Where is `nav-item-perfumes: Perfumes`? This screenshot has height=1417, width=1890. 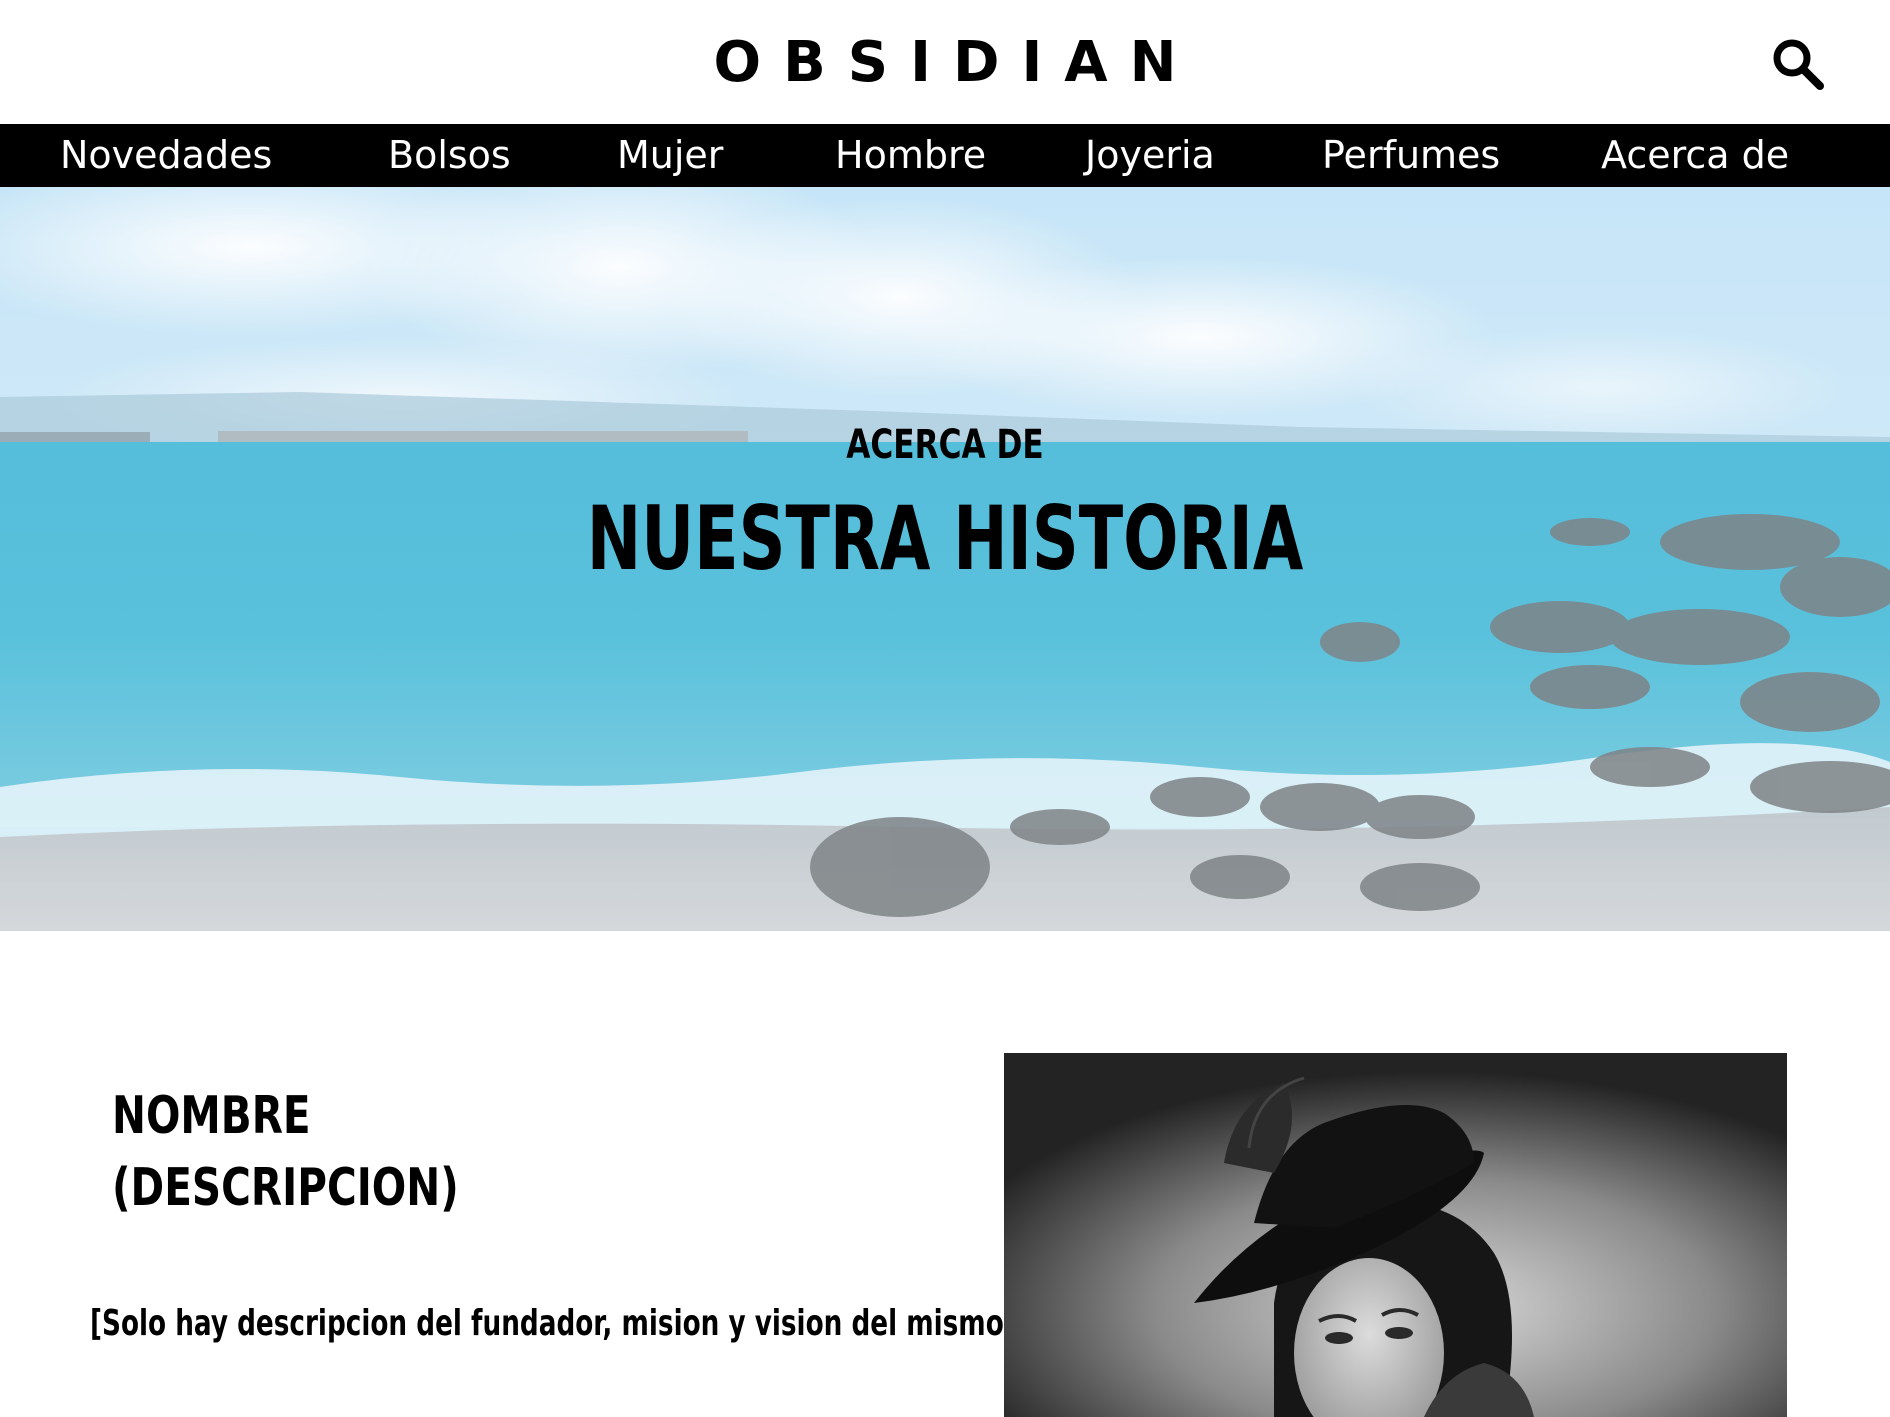 nav-item-perfumes: Perfumes is located at coordinates (1411, 155).